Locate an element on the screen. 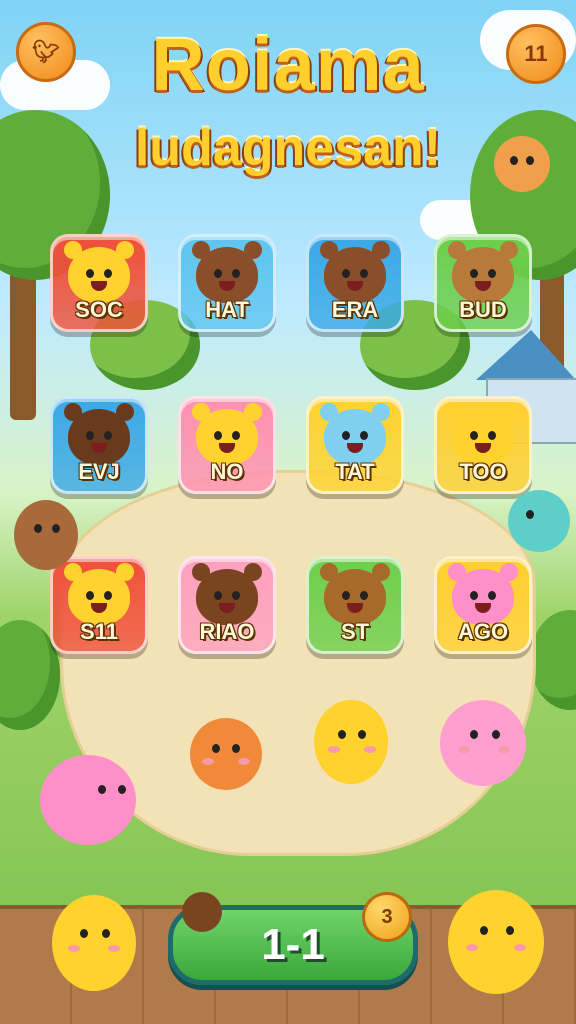 This screenshot has width=576, height=1024. tile-word: AGO is located at coordinates (483, 631).